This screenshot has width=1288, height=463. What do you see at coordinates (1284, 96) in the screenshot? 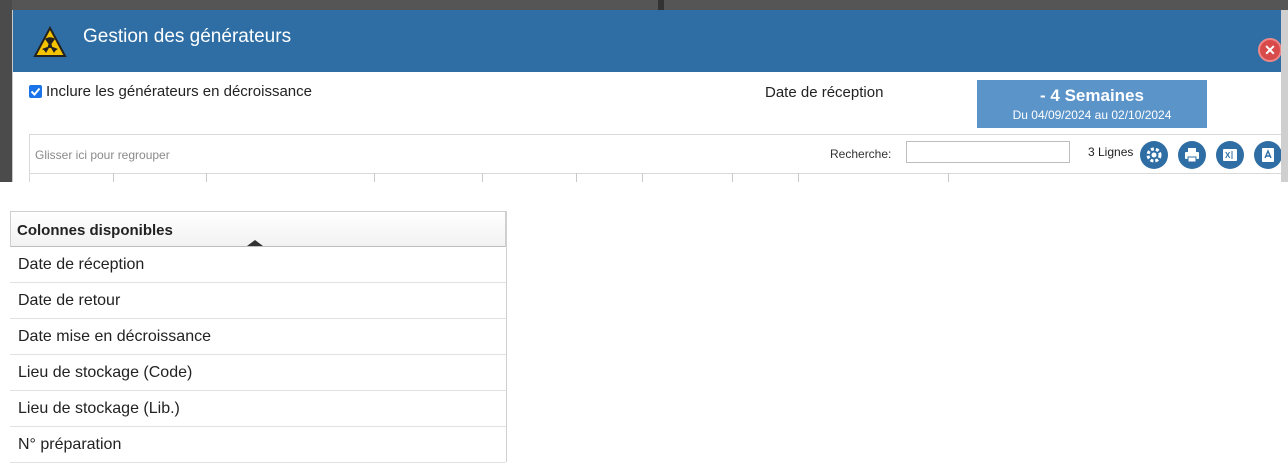
I see `background-right-edge` at bounding box center [1284, 96].